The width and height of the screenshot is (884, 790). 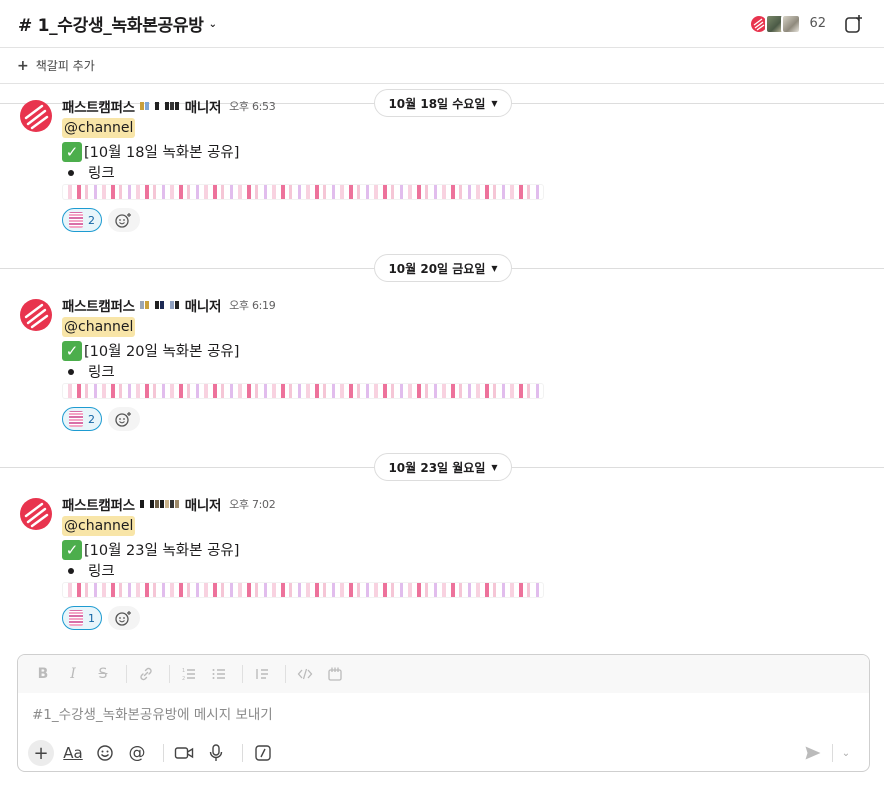 I want to click on svg-text: 2, so click(x=183, y=679).